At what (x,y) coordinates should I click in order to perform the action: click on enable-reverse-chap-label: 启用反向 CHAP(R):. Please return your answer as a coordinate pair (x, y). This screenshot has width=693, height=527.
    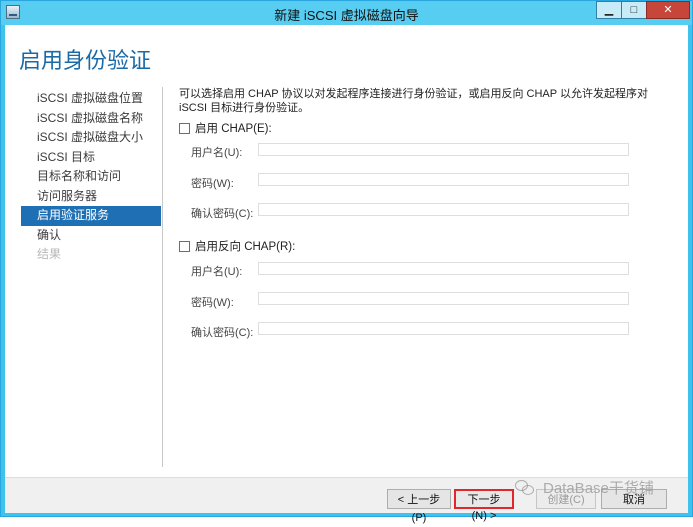
    Looking at the image, I should click on (245, 246).